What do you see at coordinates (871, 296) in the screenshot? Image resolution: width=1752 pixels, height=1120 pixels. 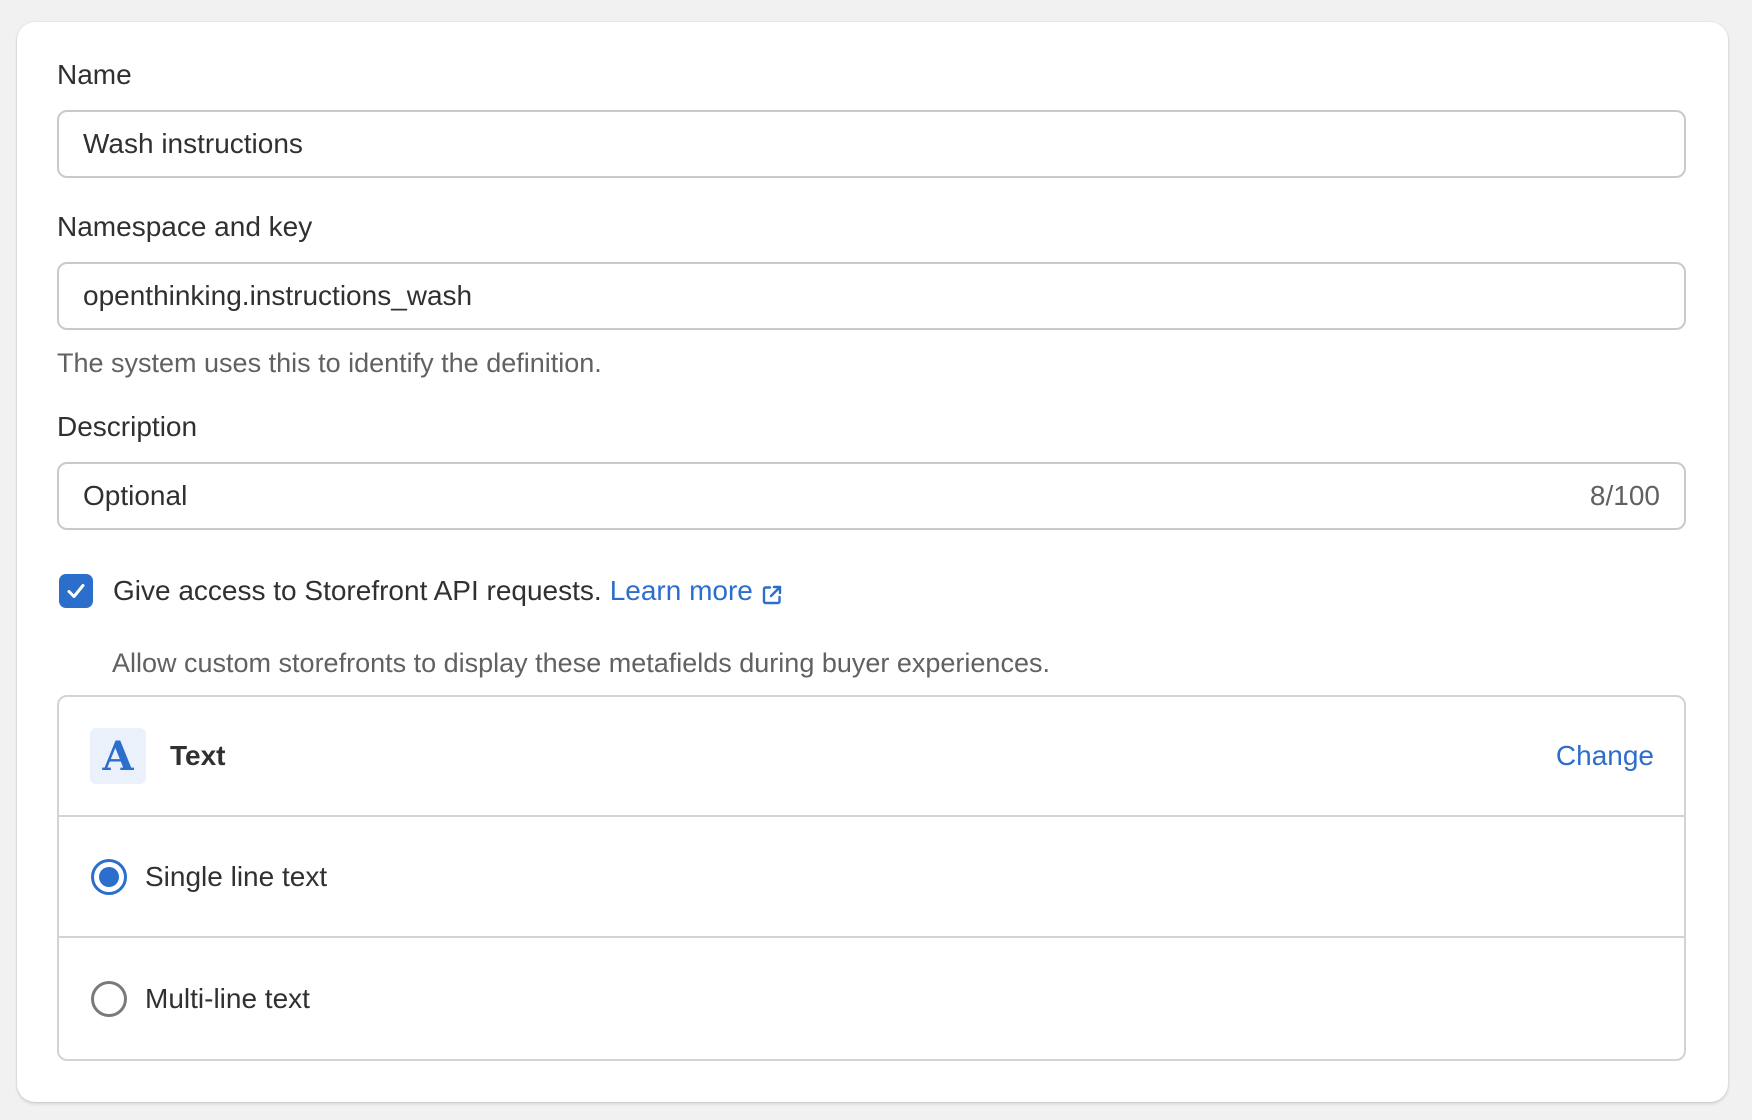 I see `namespace-key-input: openthinking.instructions_wash` at bounding box center [871, 296].